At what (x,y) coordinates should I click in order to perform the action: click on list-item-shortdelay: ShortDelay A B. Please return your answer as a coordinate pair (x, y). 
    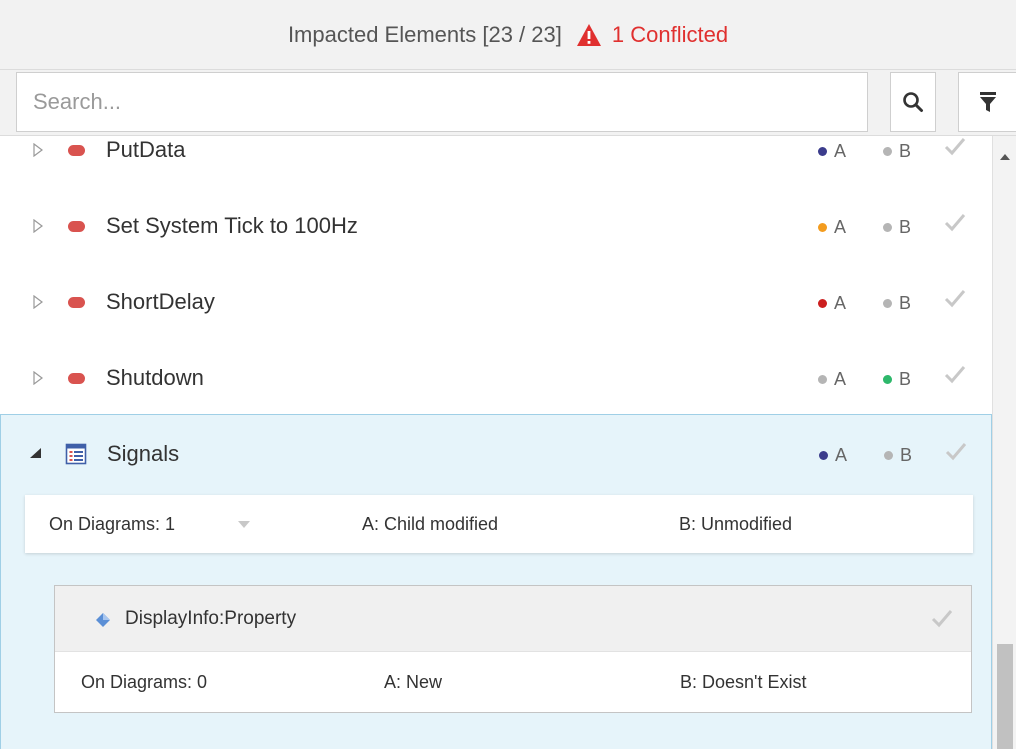
    Looking at the image, I should click on (495, 302).